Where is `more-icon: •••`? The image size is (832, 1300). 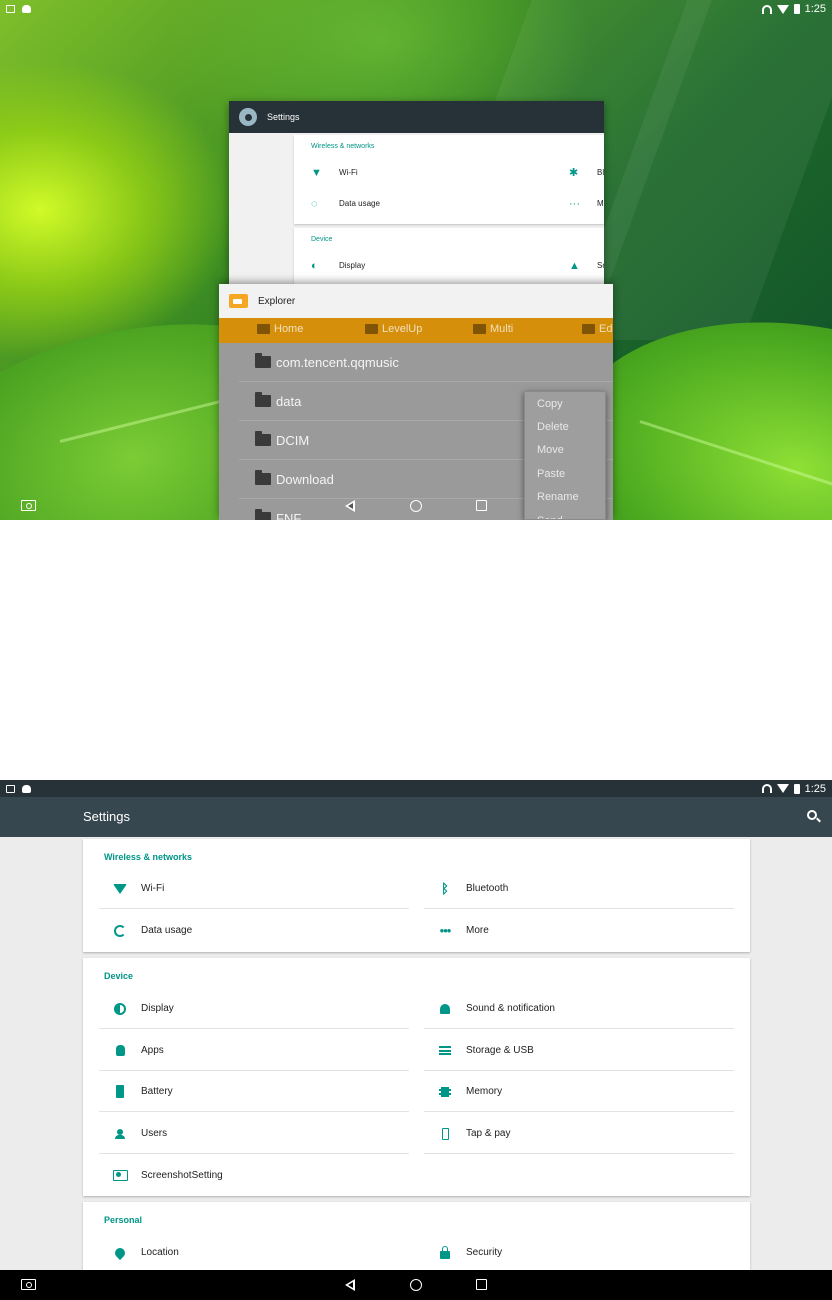 more-icon: ••• is located at coordinates (445, 930).